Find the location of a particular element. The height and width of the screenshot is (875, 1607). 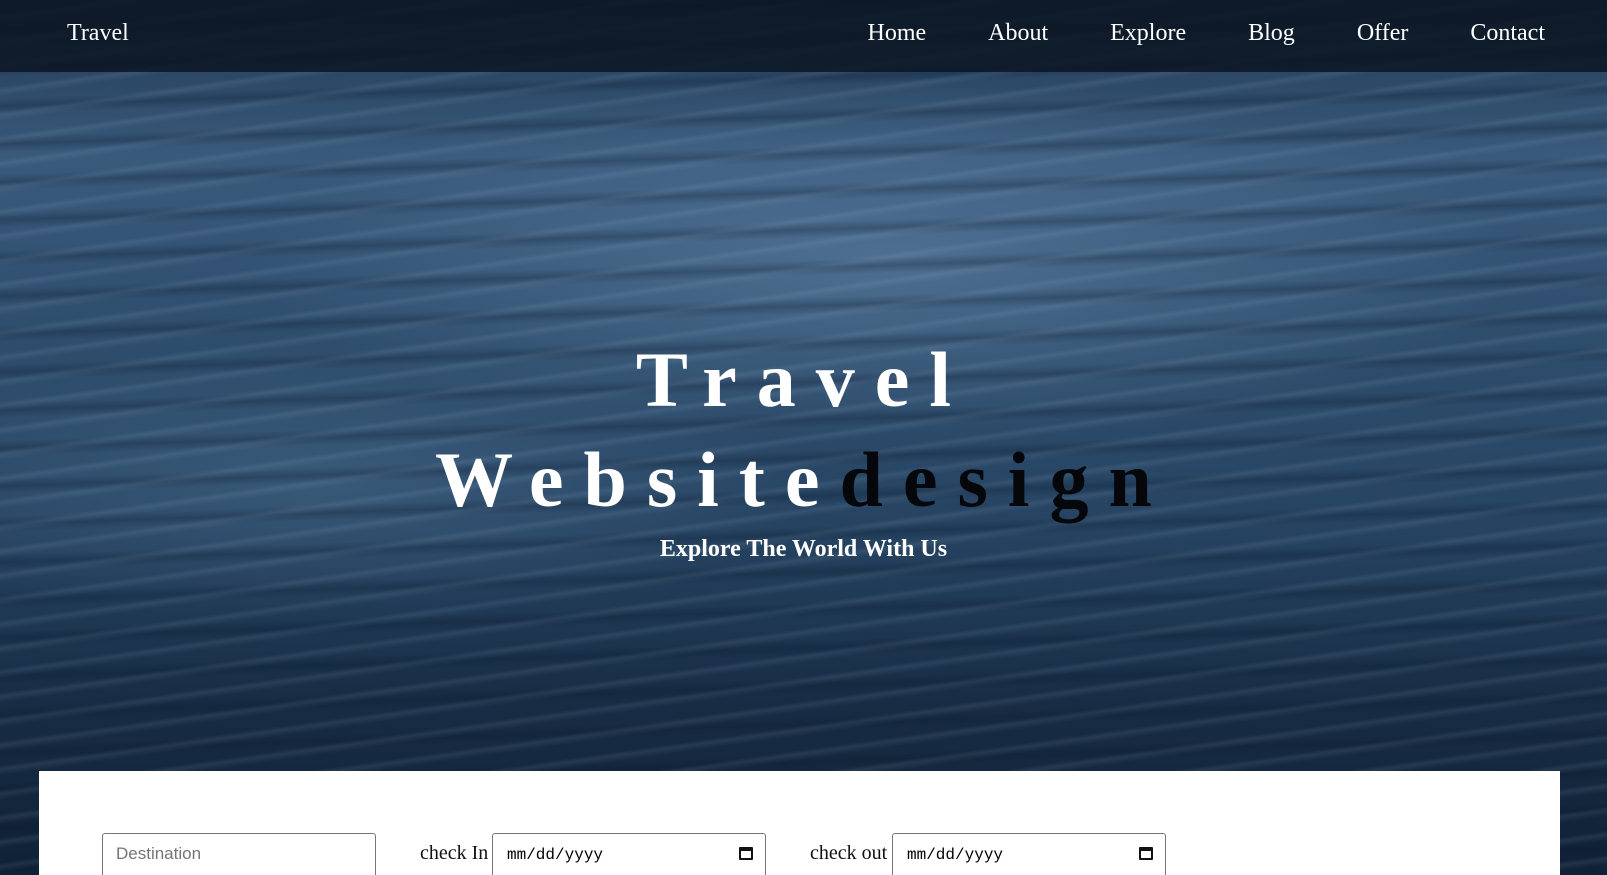

headline-line2: Websitedesign is located at coordinates (803, 480).